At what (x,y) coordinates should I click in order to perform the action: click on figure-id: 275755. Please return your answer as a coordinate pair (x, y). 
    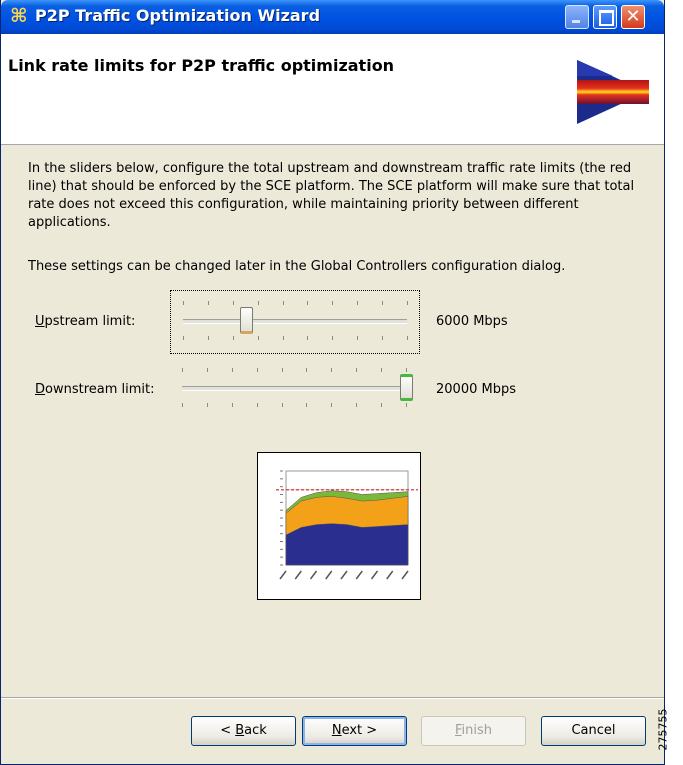
    Looking at the image, I should click on (663, 729).